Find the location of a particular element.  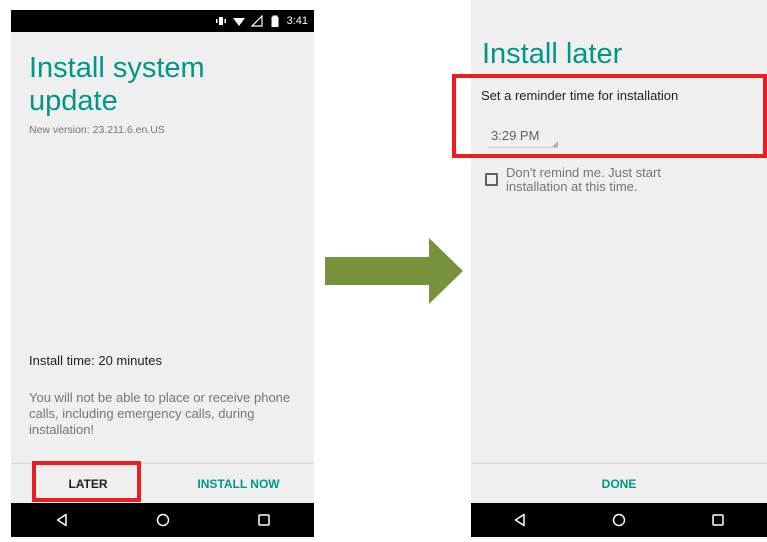

status-bar: 3:41 is located at coordinates (162, 21).